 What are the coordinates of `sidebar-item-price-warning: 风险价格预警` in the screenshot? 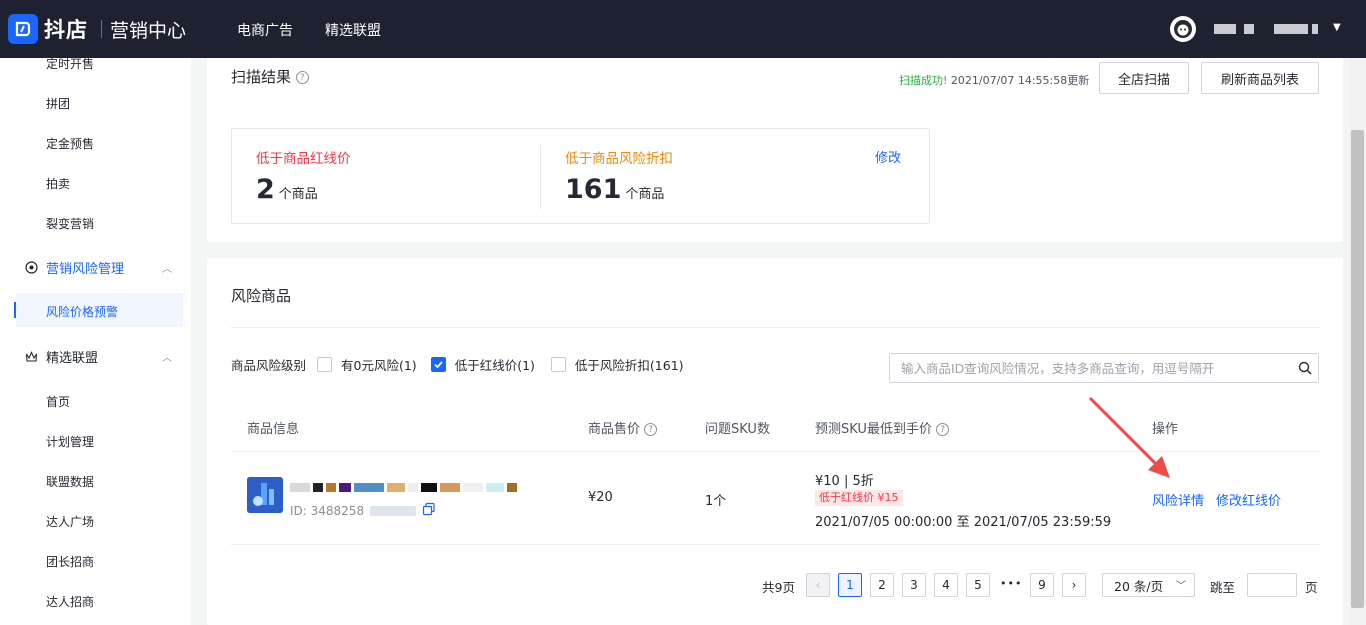 It's located at (82, 311).